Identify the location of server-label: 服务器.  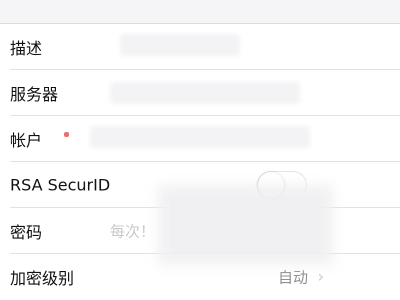
(34, 94).